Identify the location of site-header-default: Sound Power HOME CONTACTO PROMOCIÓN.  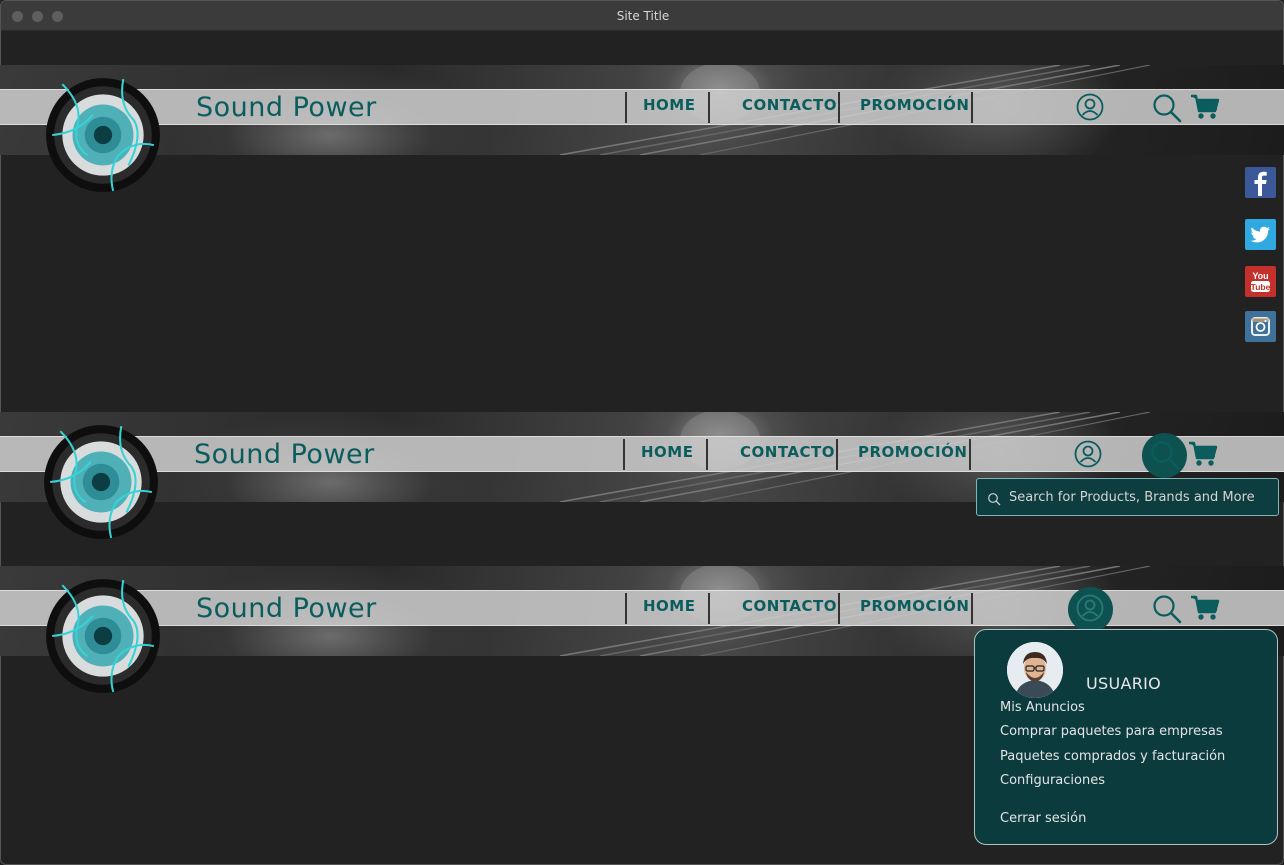
(642, 128).